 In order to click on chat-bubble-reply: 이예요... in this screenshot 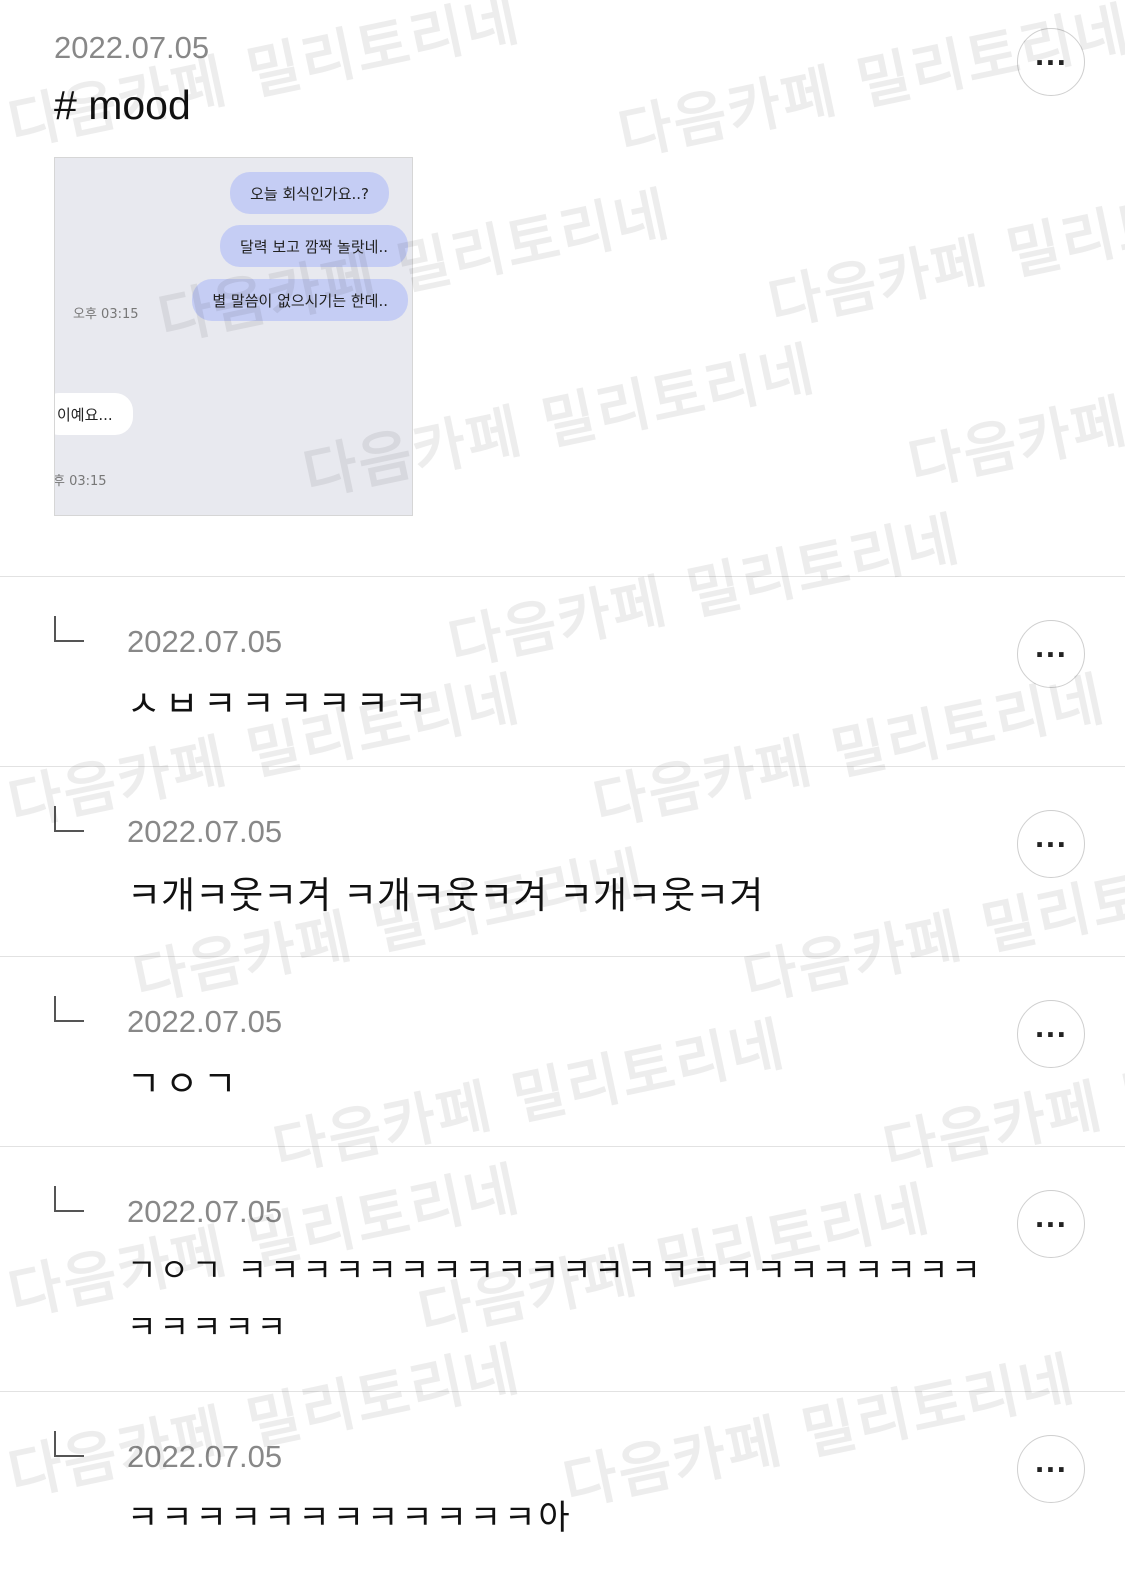, I will do `click(94, 414)`.